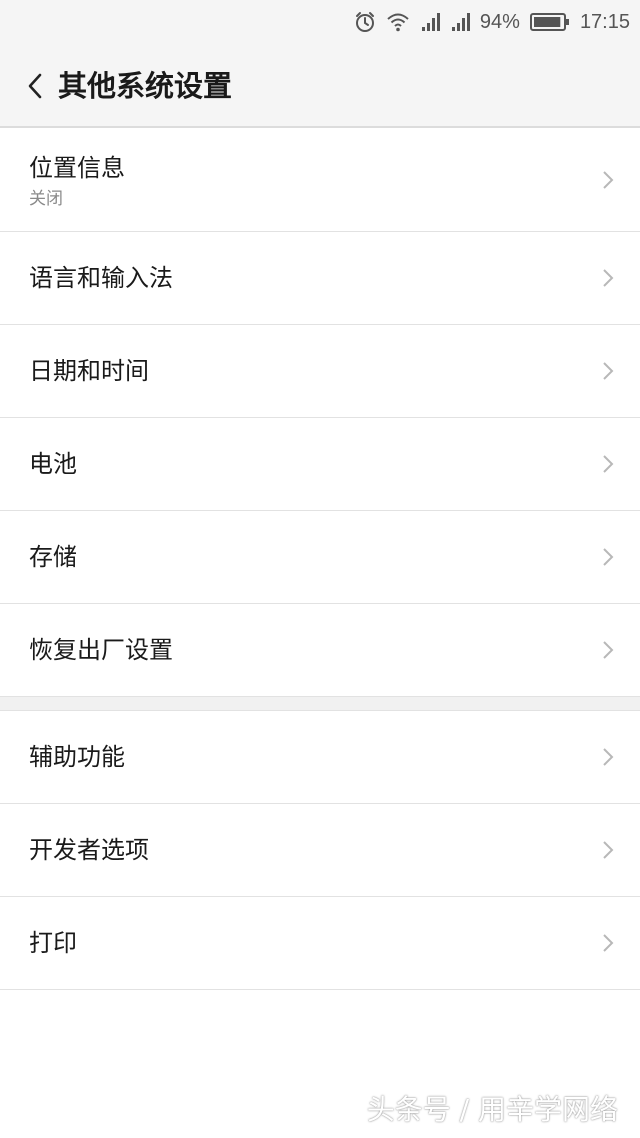 The height and width of the screenshot is (1138, 640). Describe the element at coordinates (398, 22) in the screenshot. I see `wifi-icon` at that location.